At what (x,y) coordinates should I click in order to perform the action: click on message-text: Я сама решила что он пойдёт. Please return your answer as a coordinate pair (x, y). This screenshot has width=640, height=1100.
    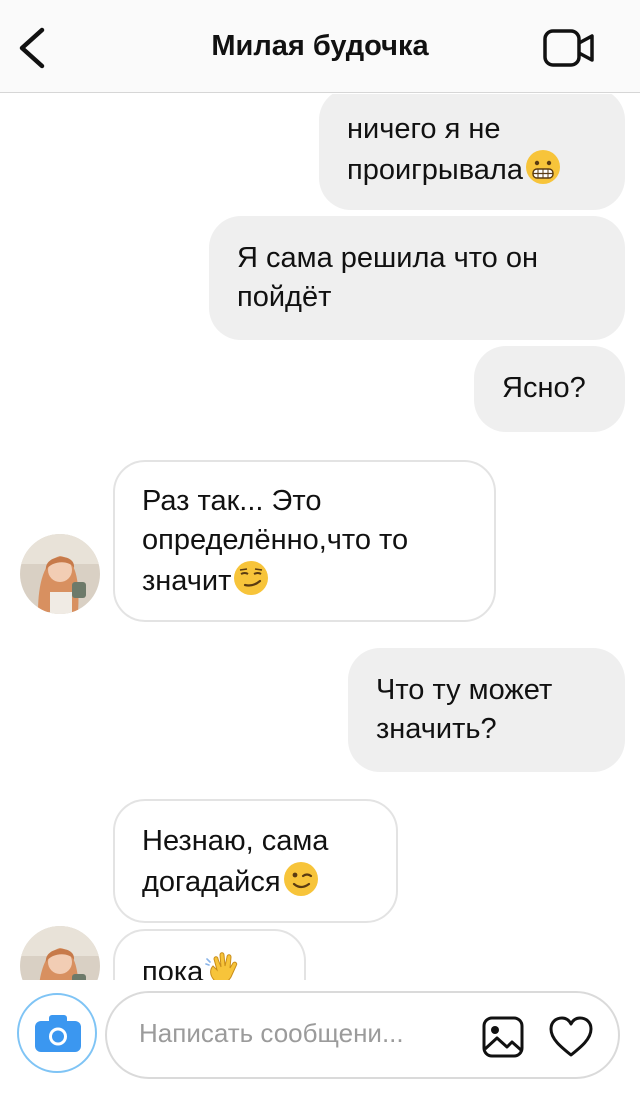
    Looking at the image, I should click on (387, 277).